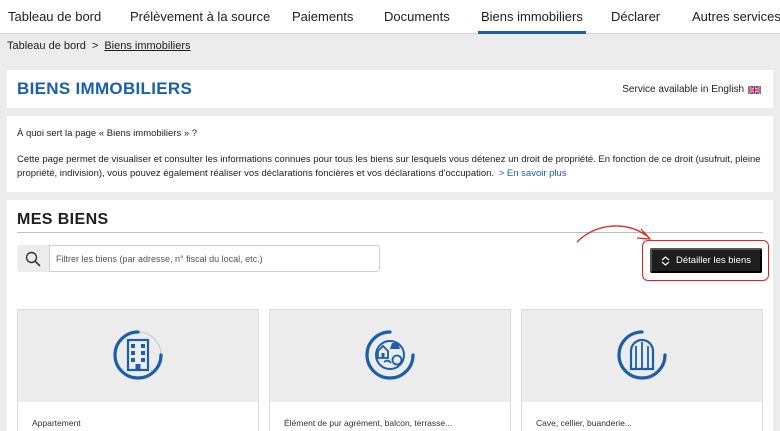  What do you see at coordinates (33, 258) in the screenshot?
I see `search-icon` at bounding box center [33, 258].